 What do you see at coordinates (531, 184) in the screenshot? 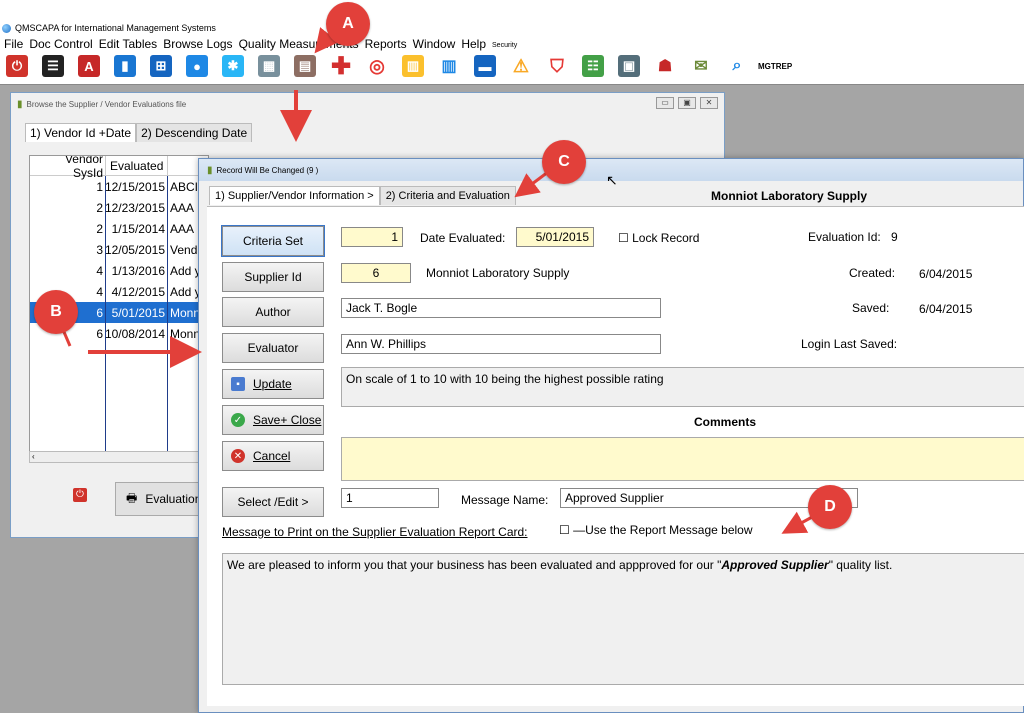
I see `arrow-c` at bounding box center [531, 184].